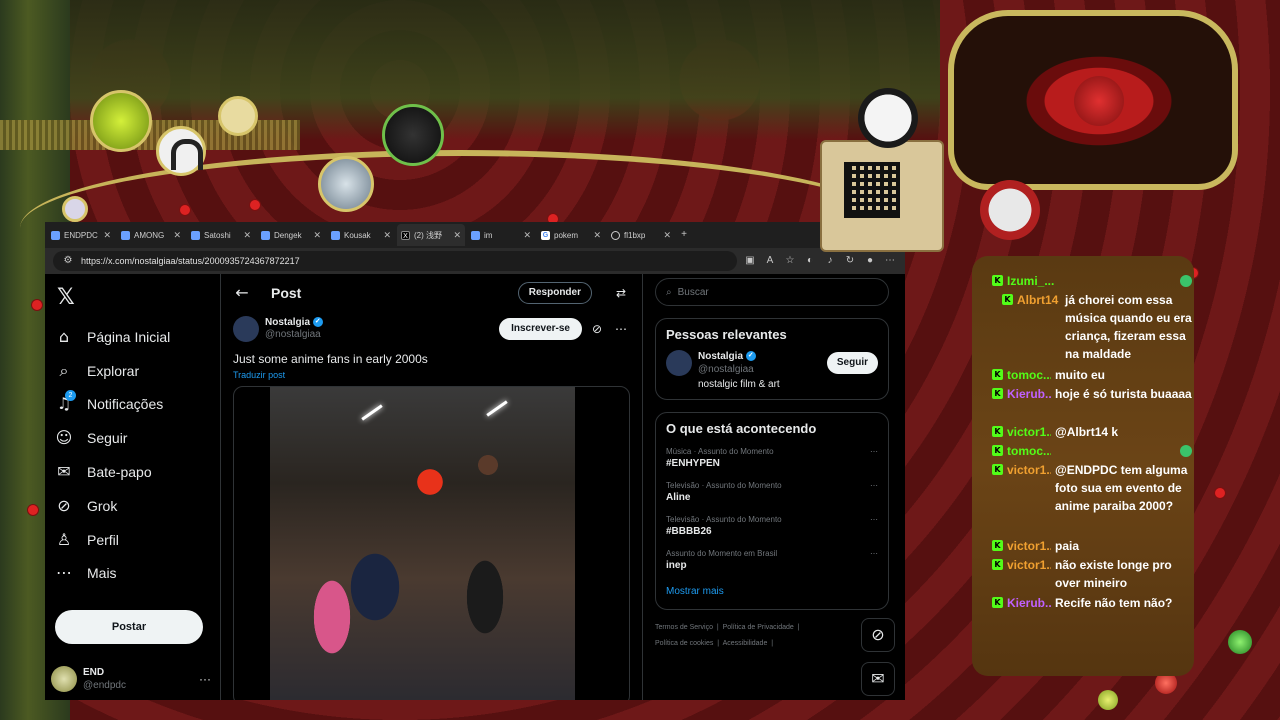 This screenshot has height=720, width=1280. Describe the element at coordinates (770, 261) in the screenshot. I see `read-aloud-icon: A` at that location.